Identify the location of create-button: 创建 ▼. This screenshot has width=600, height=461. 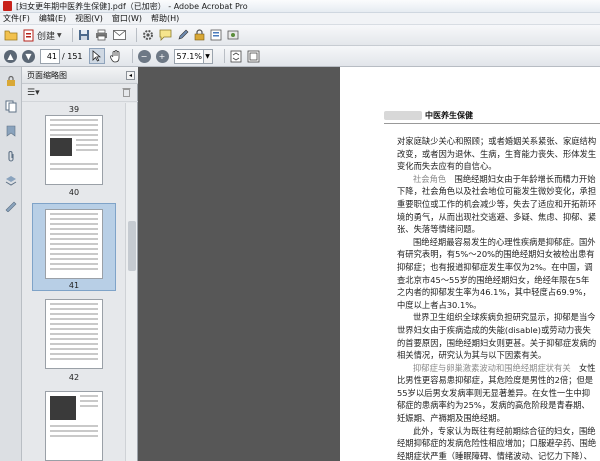
(42, 35).